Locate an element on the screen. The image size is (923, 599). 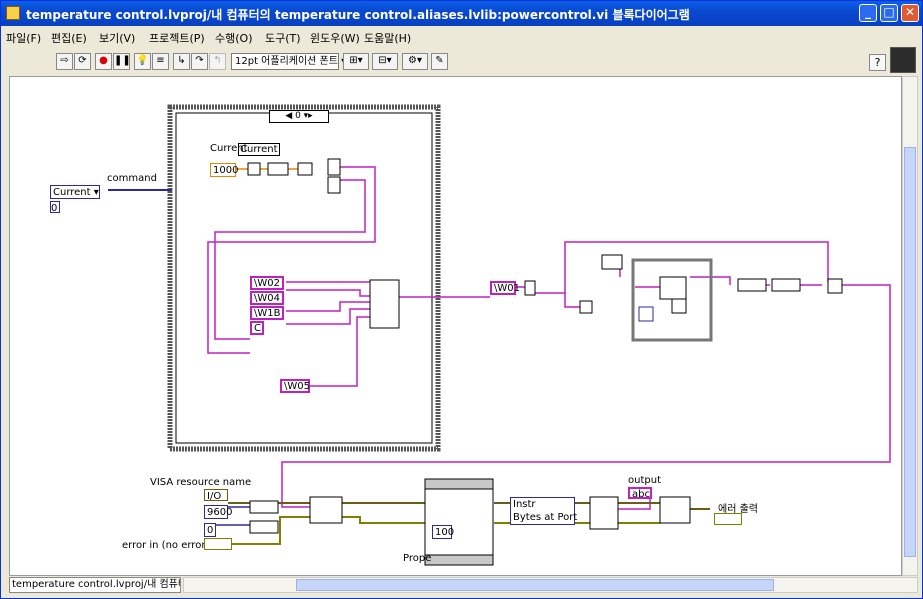
output-indicator: abc is located at coordinates (640, 493).